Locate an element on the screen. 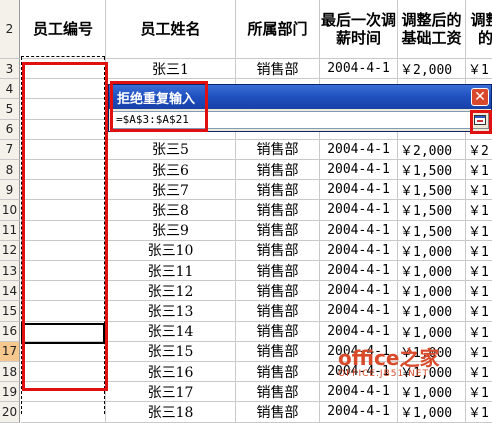  column-header-cell: 调整后的基础工资 is located at coordinates (432, 29).